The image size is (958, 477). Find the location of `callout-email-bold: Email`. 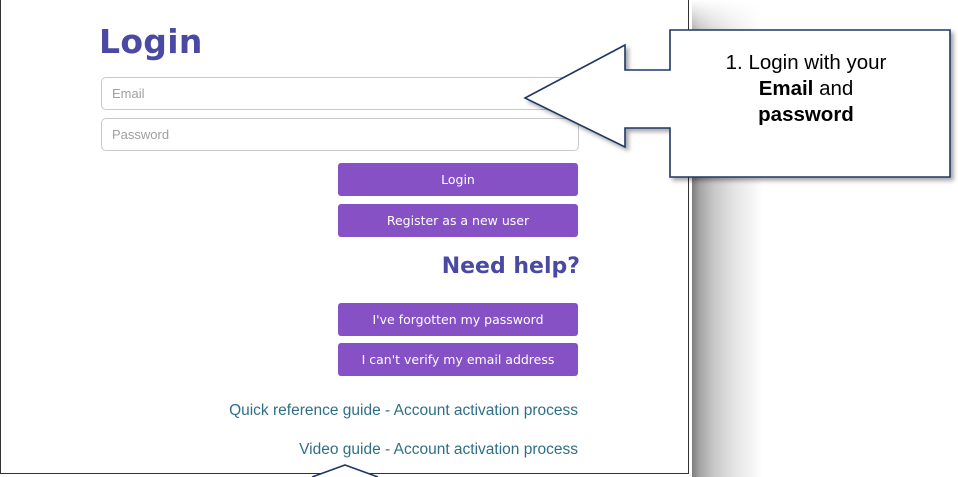

callout-email-bold: Email is located at coordinates (786, 88).